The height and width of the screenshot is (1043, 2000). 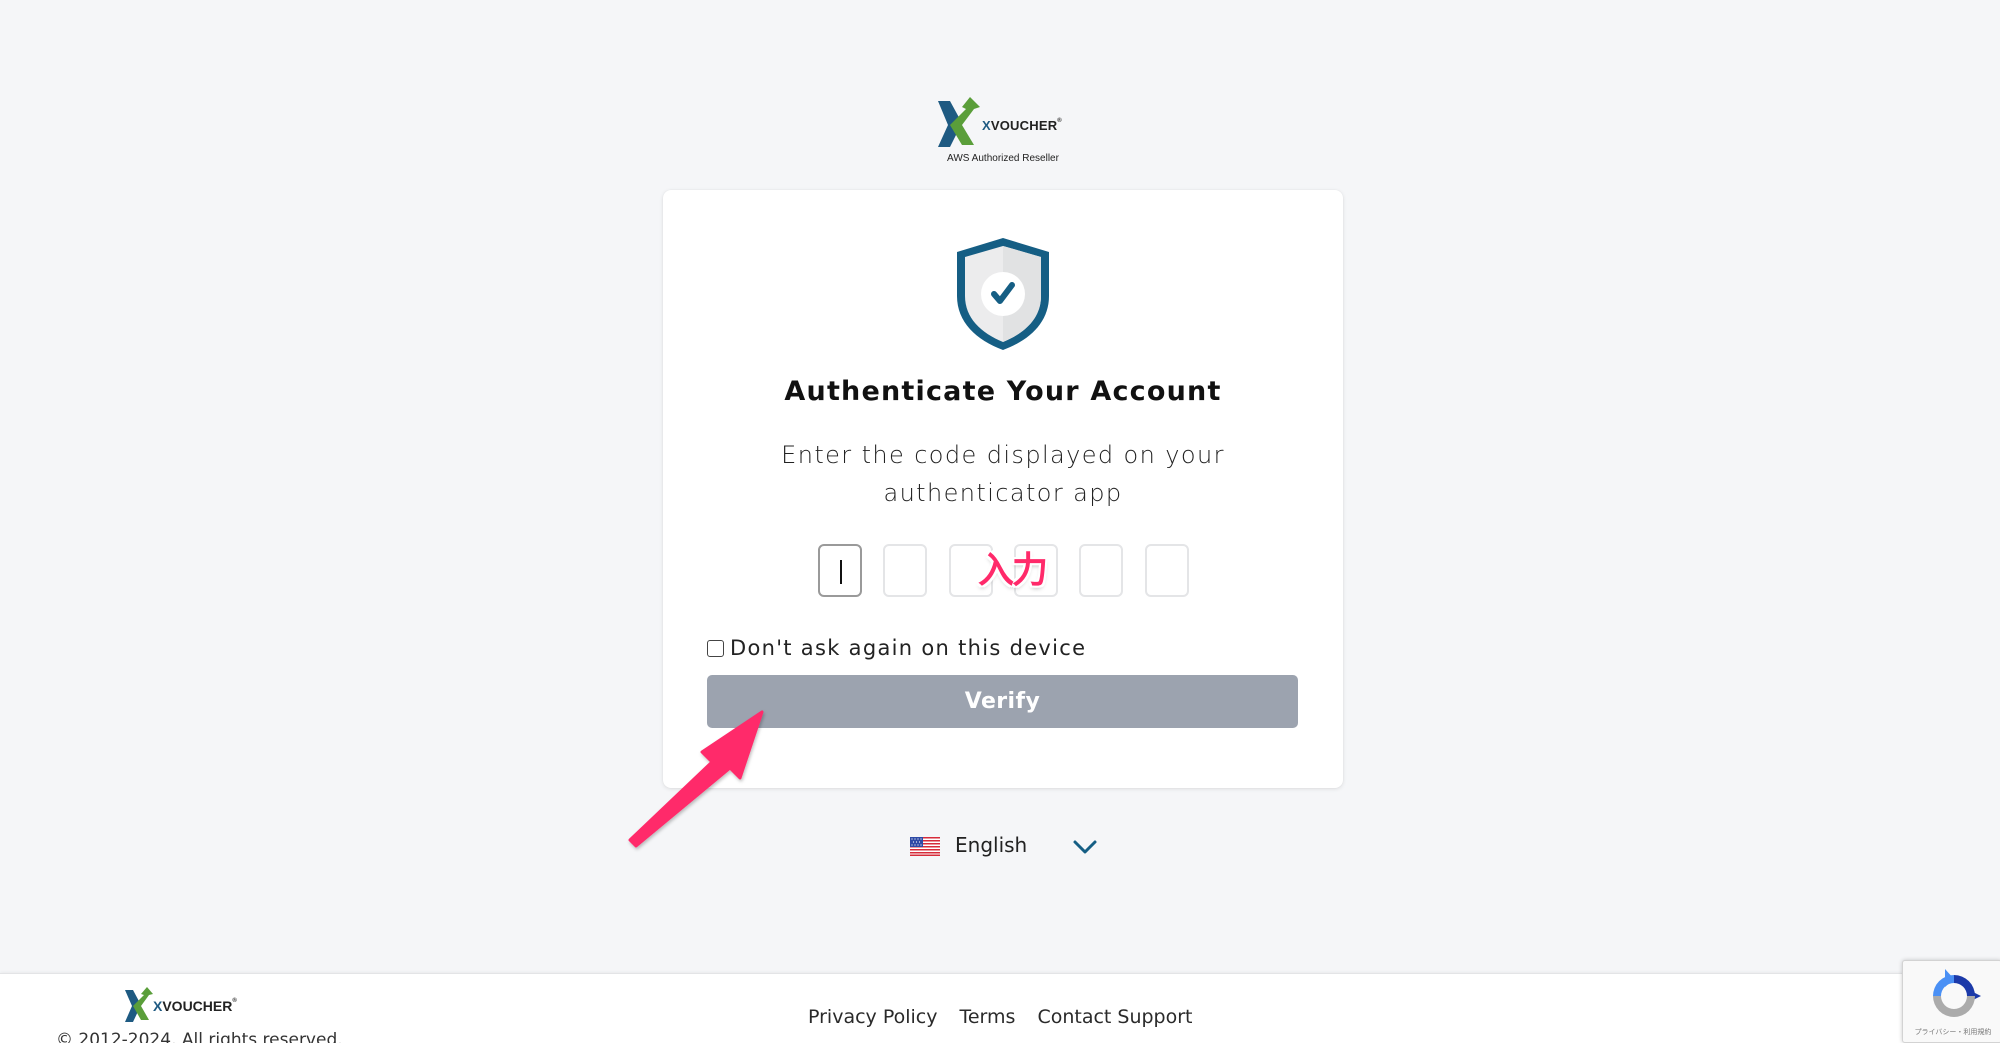 What do you see at coordinates (1114, 1017) in the screenshot?
I see `contact-support-link: Contact Support` at bounding box center [1114, 1017].